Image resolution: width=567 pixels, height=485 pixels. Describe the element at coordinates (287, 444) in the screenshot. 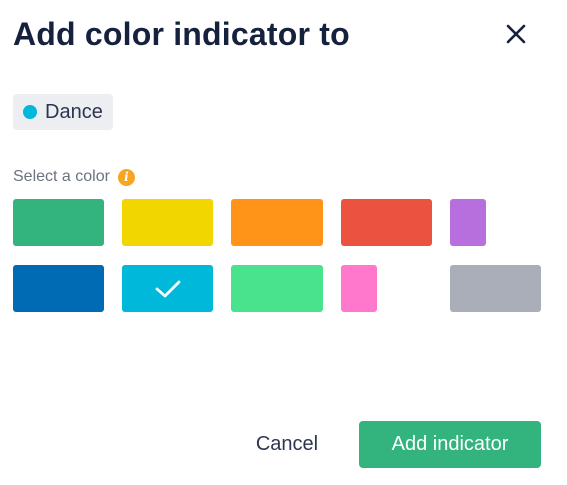

I see `cancel-button: Cancel` at that location.